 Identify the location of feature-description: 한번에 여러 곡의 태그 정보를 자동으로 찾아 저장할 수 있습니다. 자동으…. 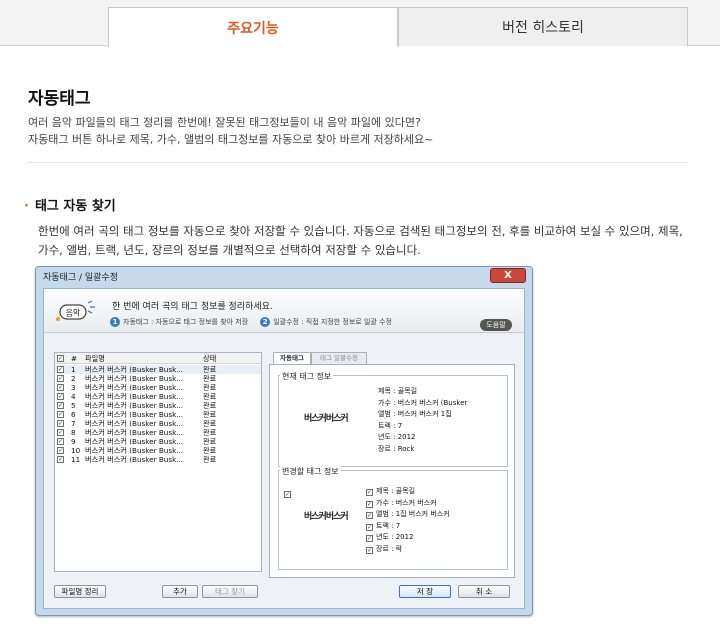
(363, 241).